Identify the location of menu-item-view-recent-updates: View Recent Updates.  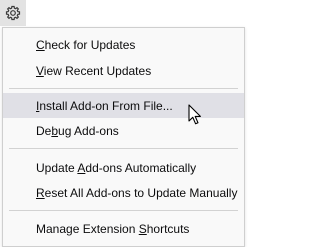
(123, 70).